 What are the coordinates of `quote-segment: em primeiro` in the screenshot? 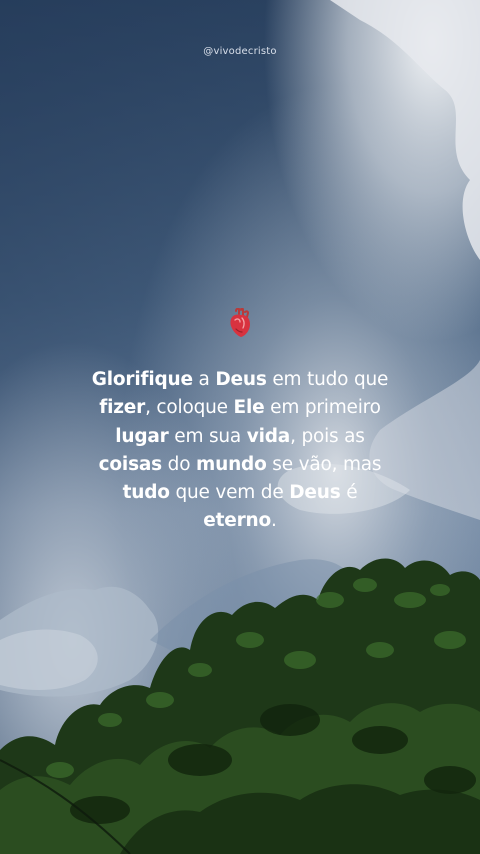 It's located at (322, 408).